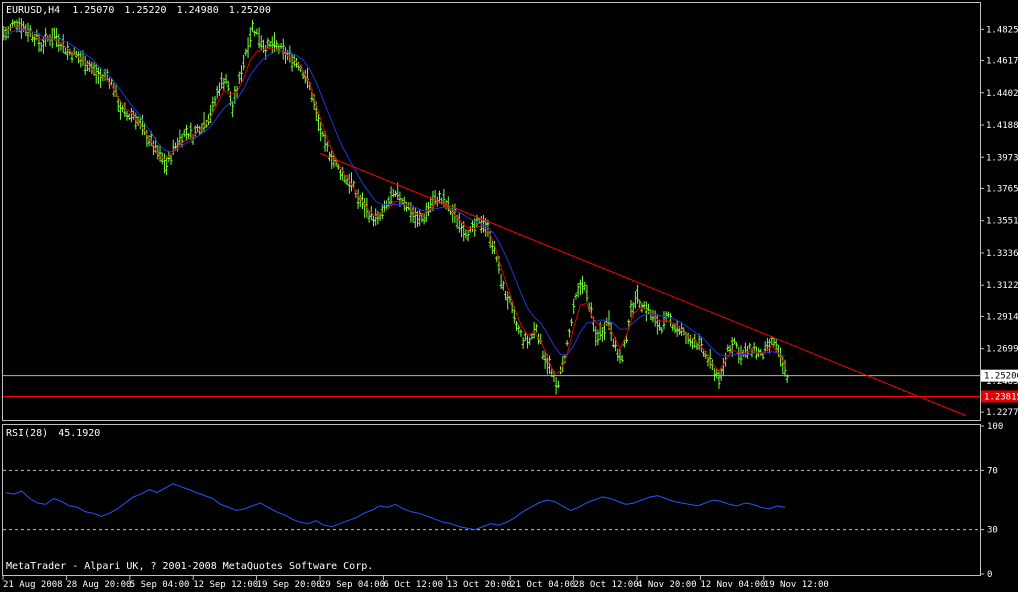  I want to click on price-tick-label: 1.37655, so click(1002, 190).